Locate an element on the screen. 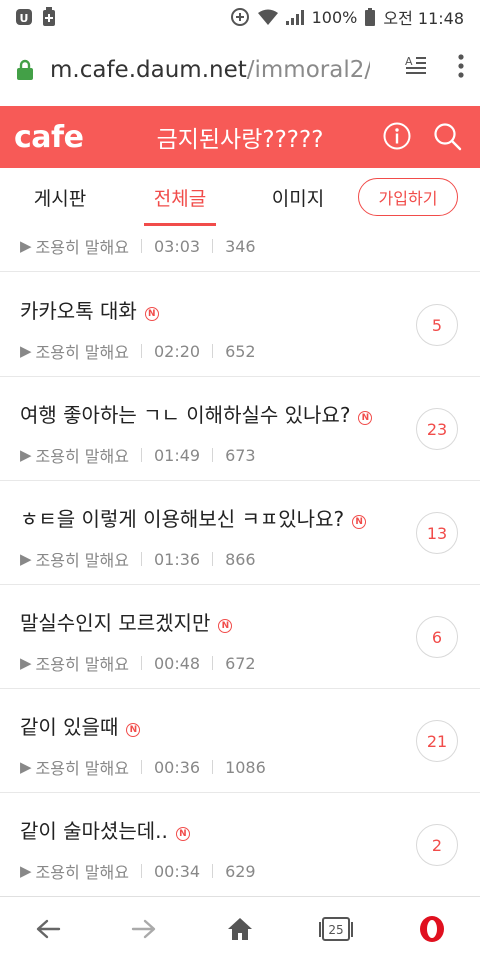 This screenshot has height=960, width=480. post-views: 1086 is located at coordinates (245, 767).